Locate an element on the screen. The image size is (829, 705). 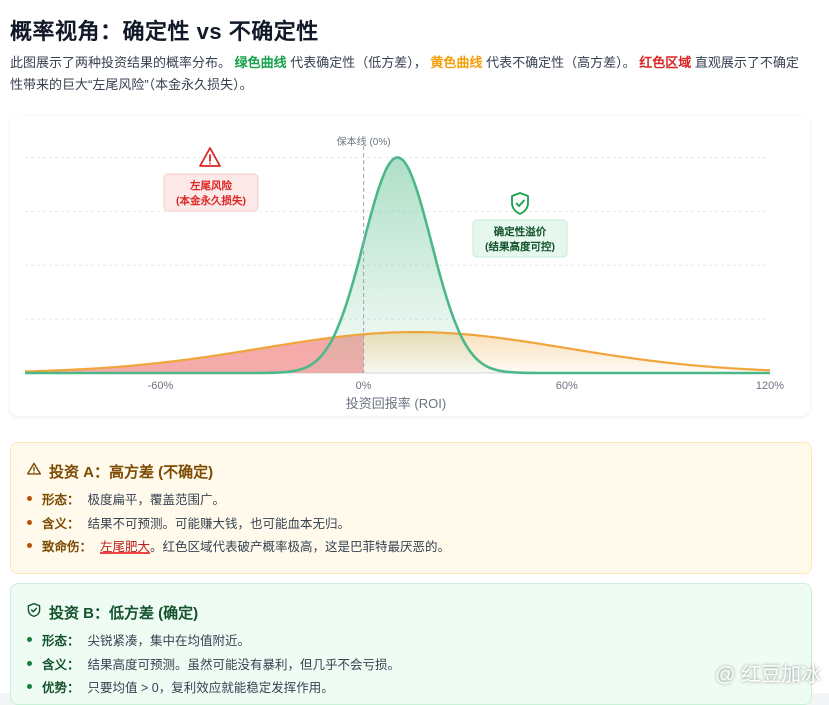
list-item: 含义： 结果不可预测。可能赚大钱，也可能血本无归。 is located at coordinates (238, 525).